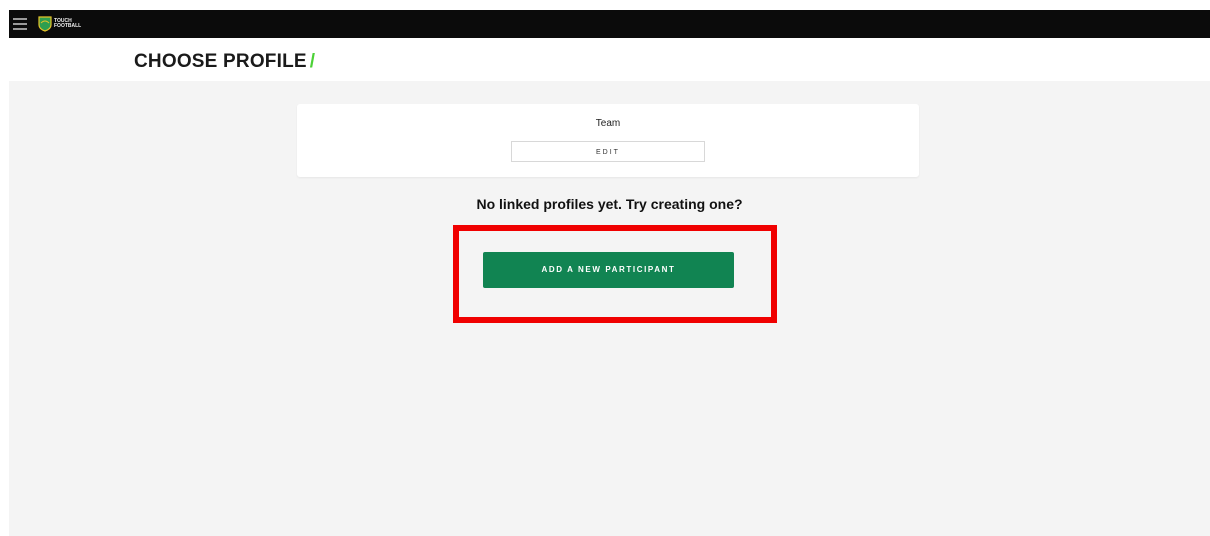  What do you see at coordinates (68, 23) in the screenshot?
I see `logo-text: TOUCH FOOTBALL` at bounding box center [68, 23].